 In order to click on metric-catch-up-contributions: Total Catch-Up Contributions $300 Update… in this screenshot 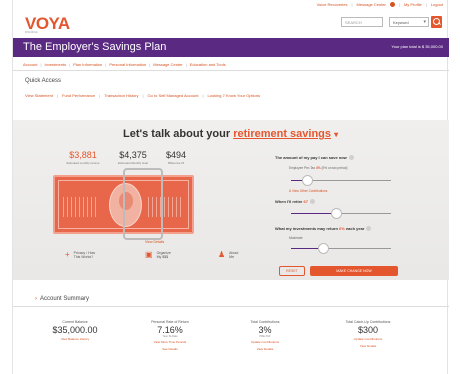, I will do `click(368, 334)`.